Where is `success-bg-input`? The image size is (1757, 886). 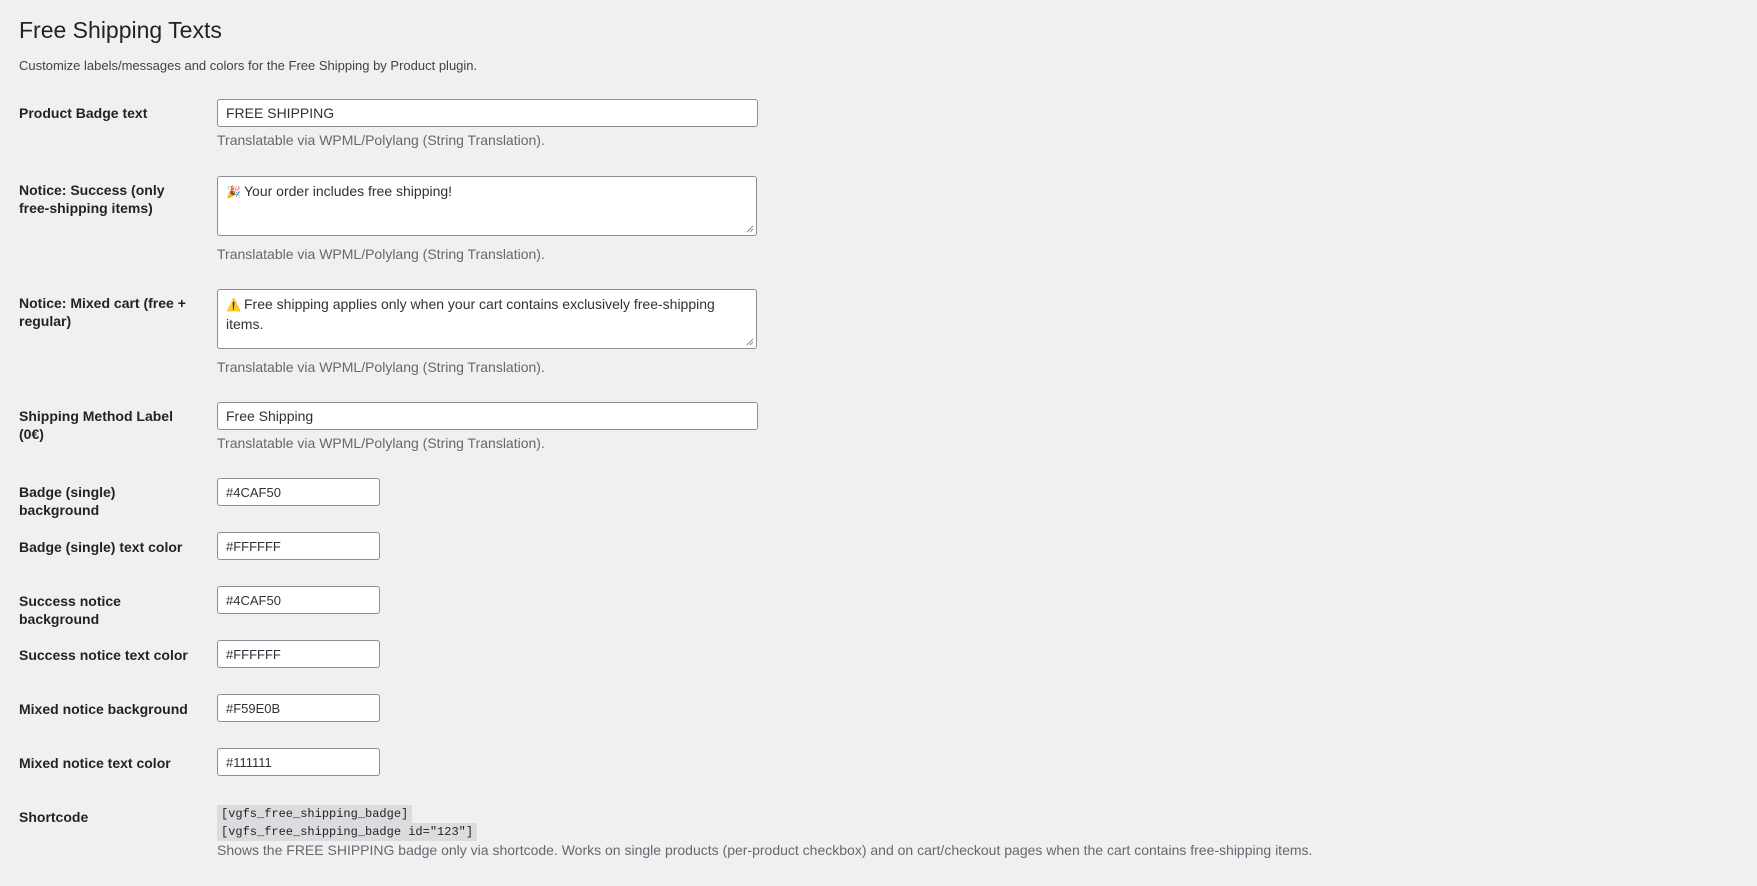 success-bg-input is located at coordinates (298, 600).